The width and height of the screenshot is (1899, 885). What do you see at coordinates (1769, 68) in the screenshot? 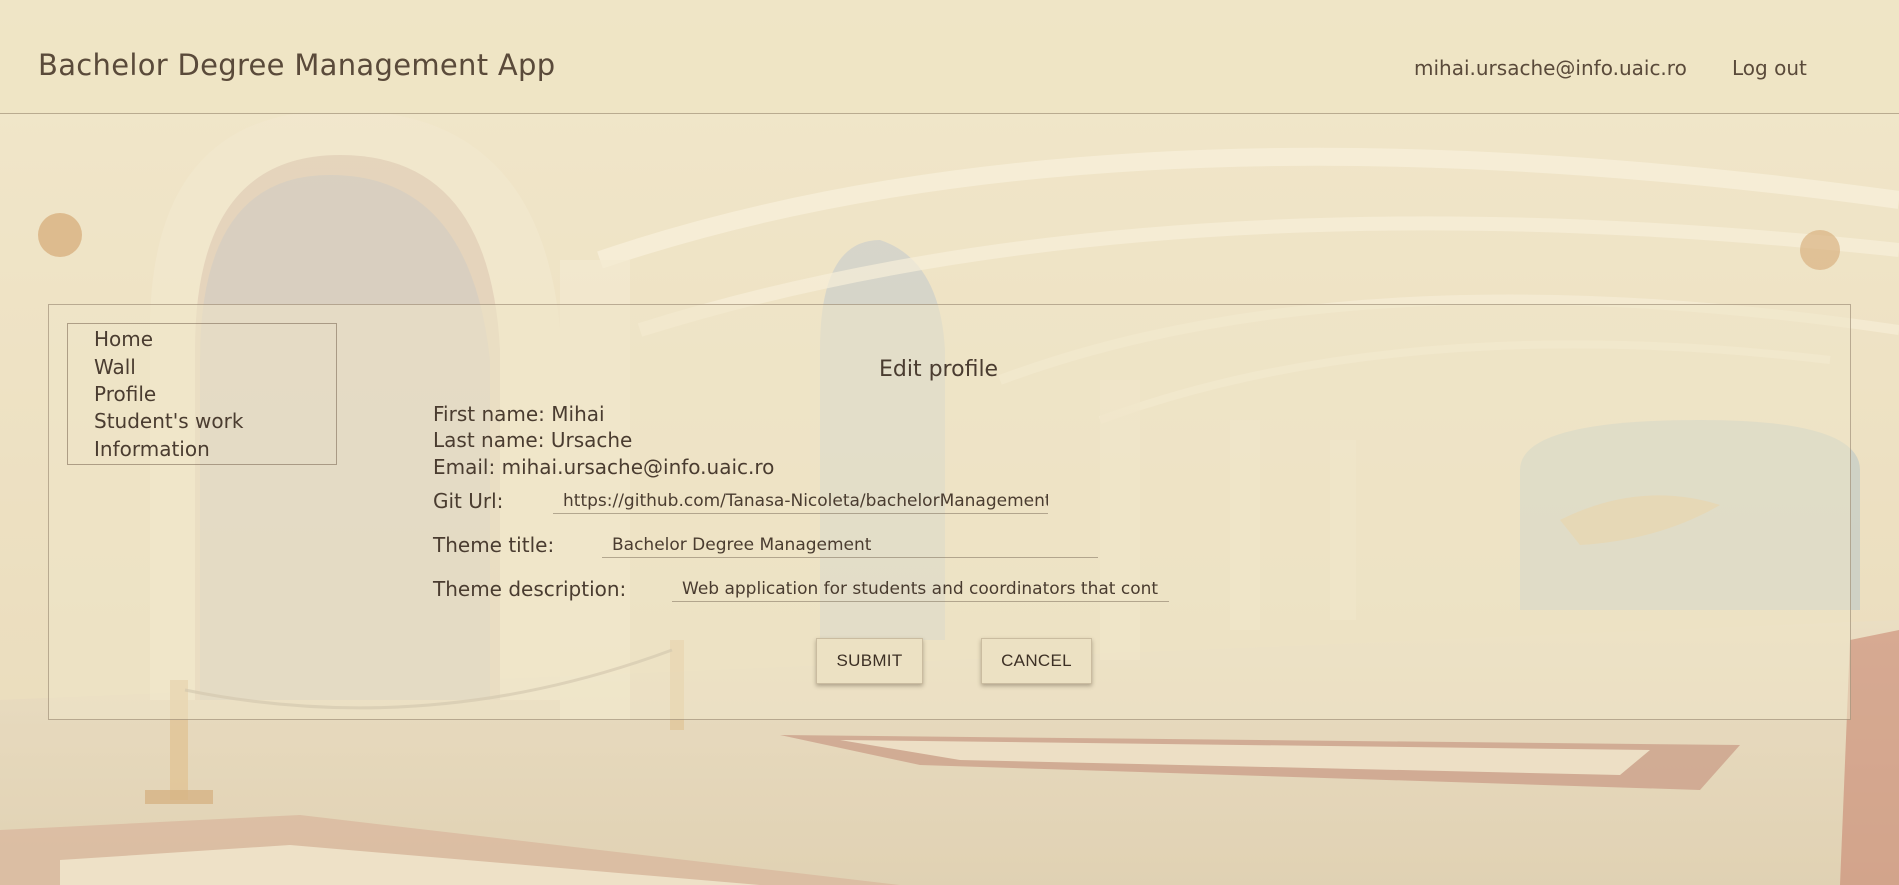
I see `logout-link: Log out` at bounding box center [1769, 68].